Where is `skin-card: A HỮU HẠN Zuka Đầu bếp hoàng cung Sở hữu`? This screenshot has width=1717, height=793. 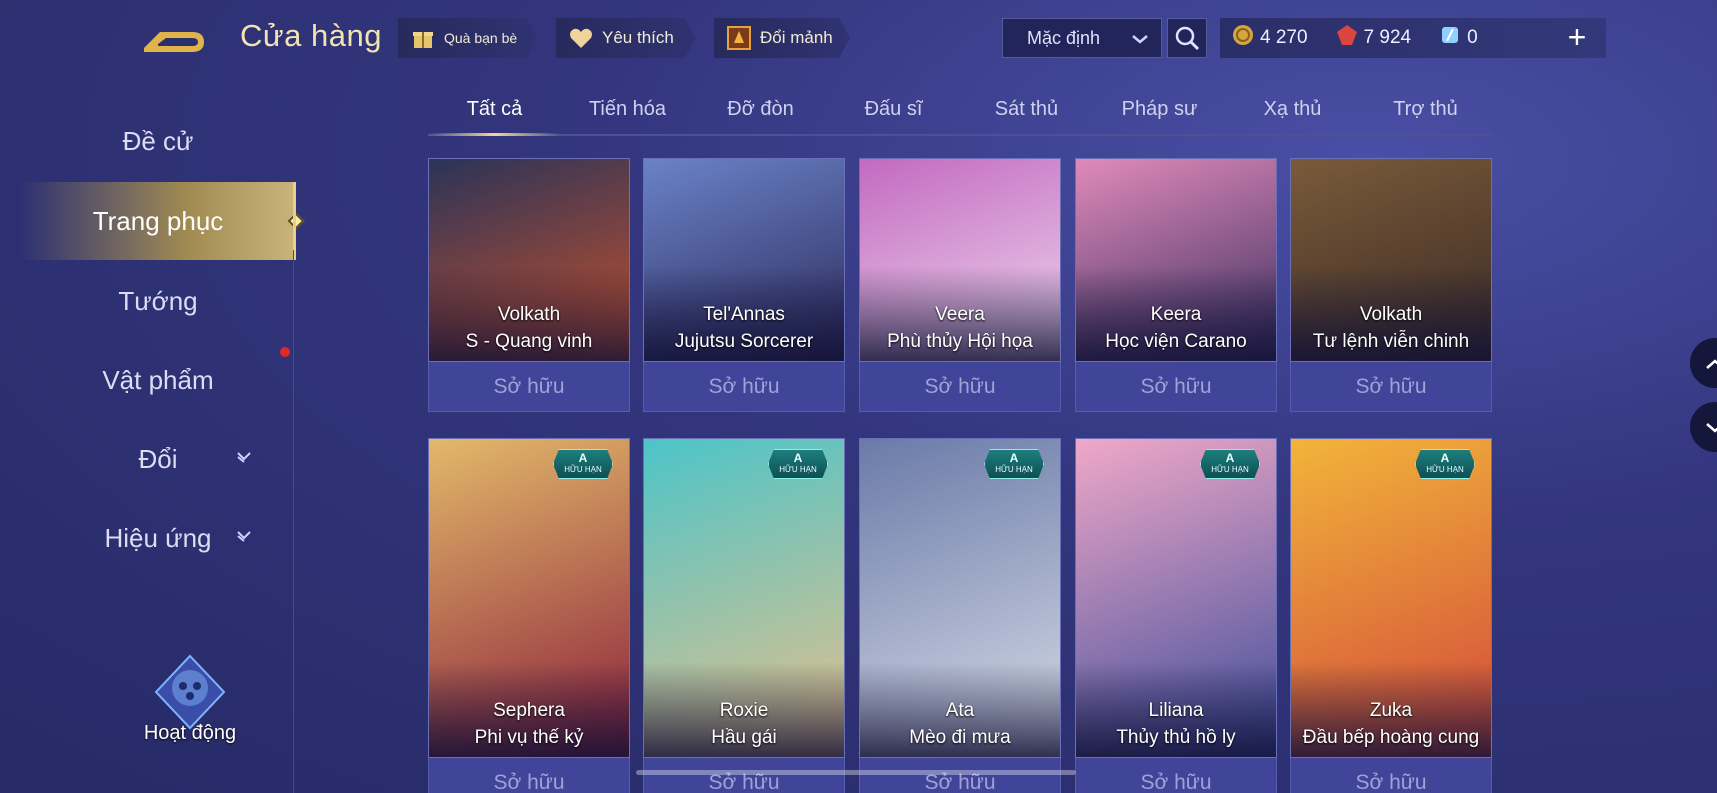
skin-card: A HỮU HẠN Zuka Đầu bếp hoàng cung Sở hữu is located at coordinates (1391, 615).